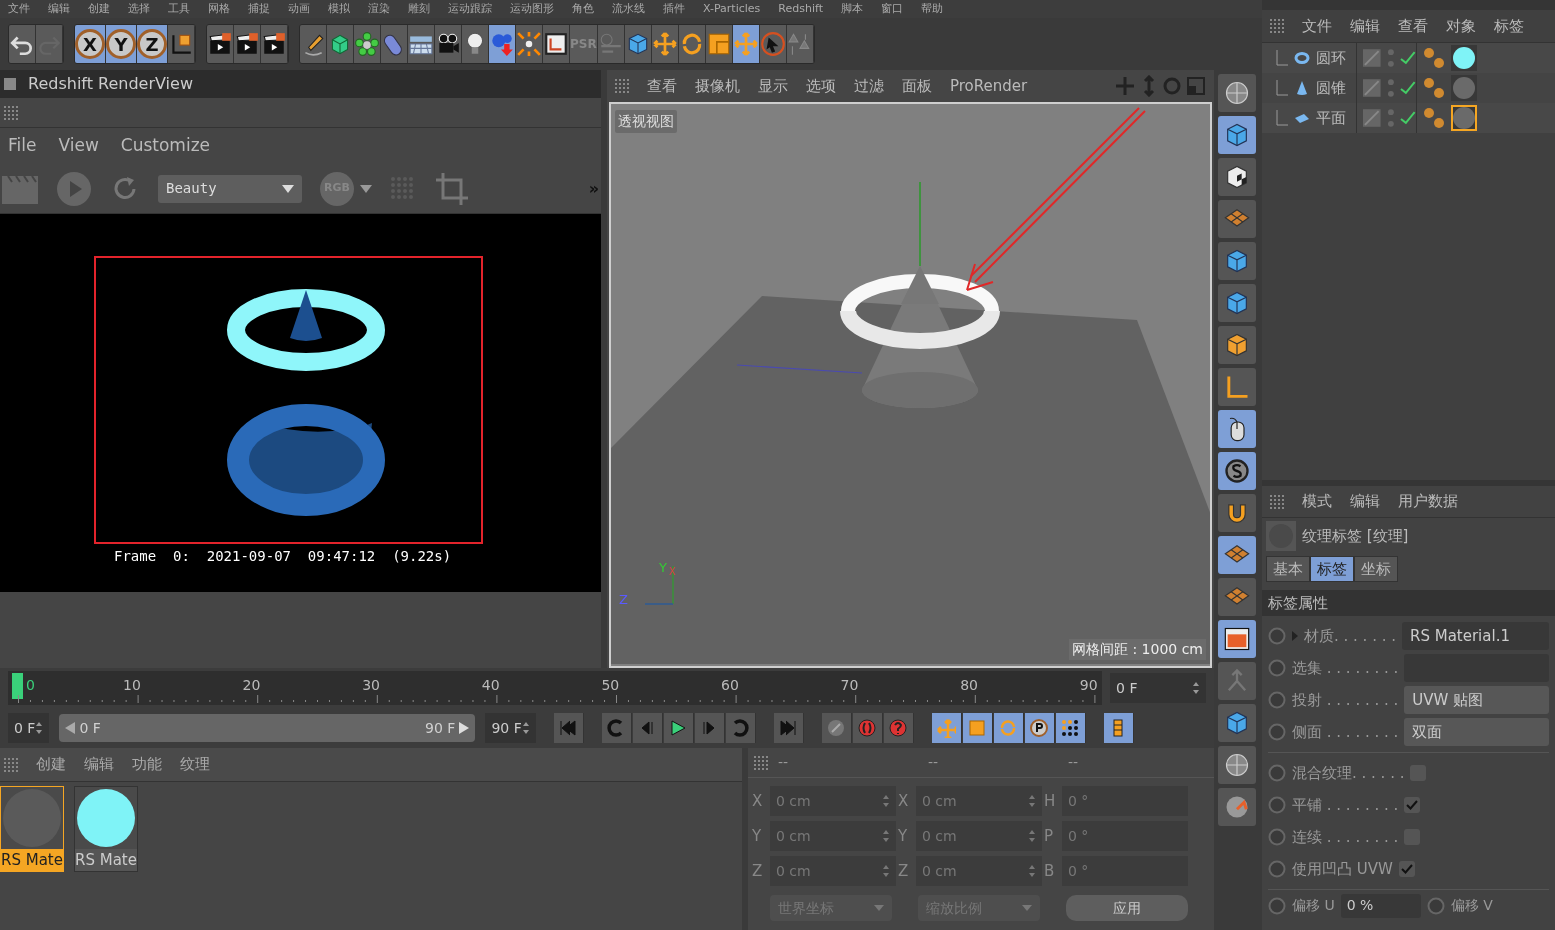 The height and width of the screenshot is (930, 1555). Describe the element at coordinates (452, 188) in the screenshot. I see `crop-icon` at that location.